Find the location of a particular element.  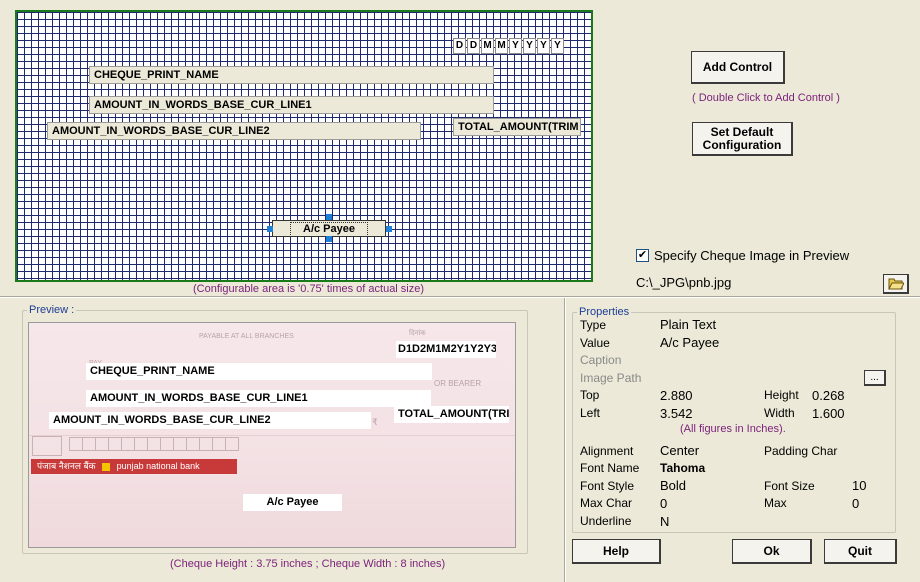

account-caption-box is located at coordinates (47, 446).